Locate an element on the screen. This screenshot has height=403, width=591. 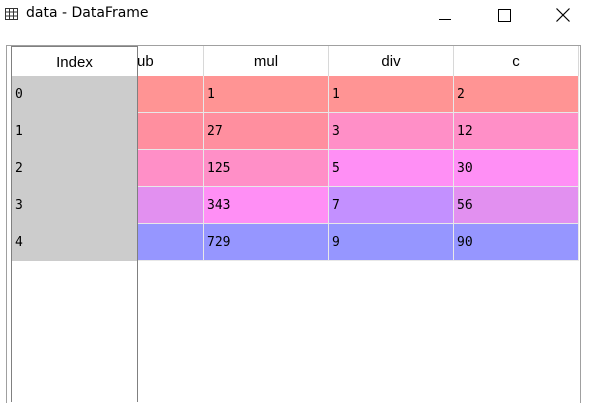
index-value: 0 is located at coordinates (19, 94).